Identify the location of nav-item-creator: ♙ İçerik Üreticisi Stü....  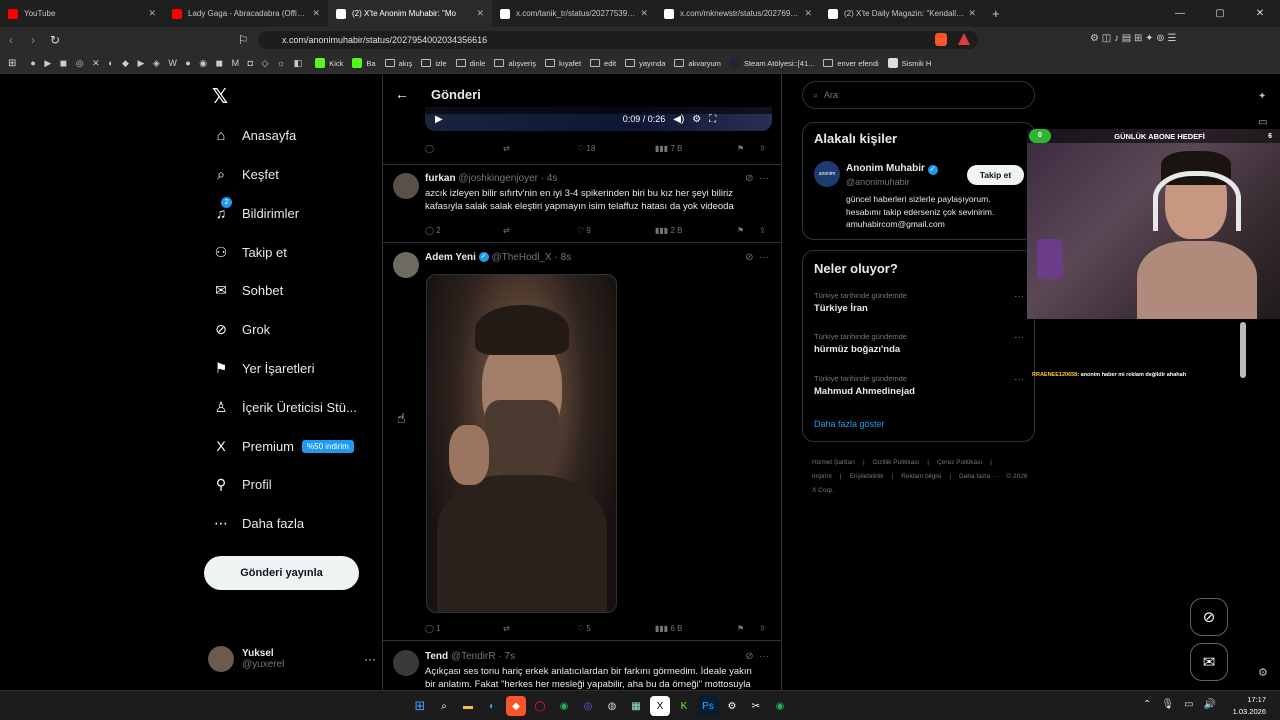
(284, 407).